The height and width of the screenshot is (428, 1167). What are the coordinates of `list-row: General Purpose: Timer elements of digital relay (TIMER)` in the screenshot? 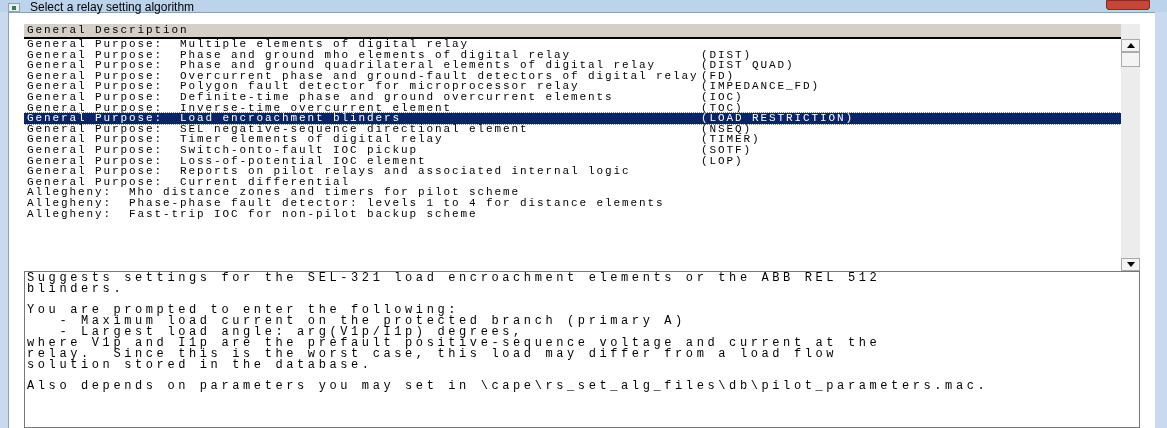 It's located at (572, 139).